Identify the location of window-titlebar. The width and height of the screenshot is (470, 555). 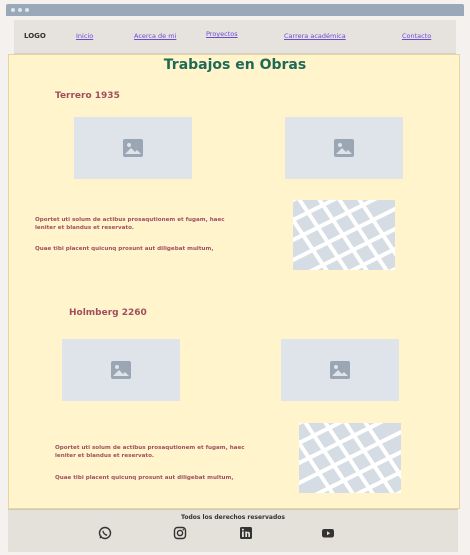
(235, 10).